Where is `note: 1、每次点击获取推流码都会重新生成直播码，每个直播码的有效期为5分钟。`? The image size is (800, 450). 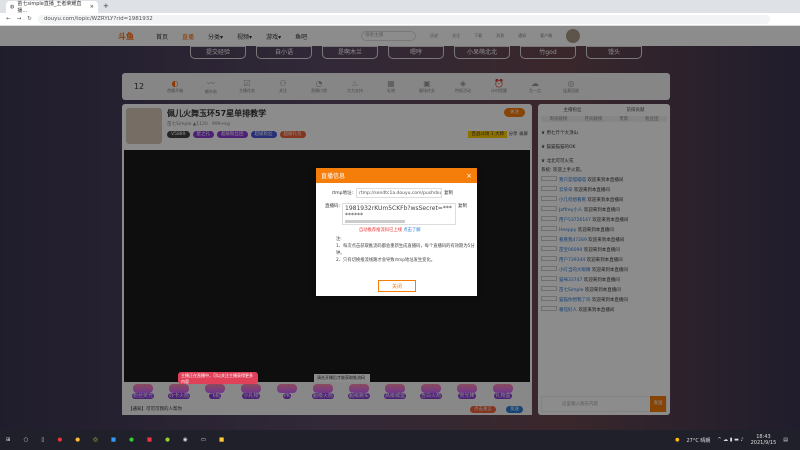 note: 1、每次点击获取推流码都会重新生成直播码，每个直播码的有效期为5分钟。 is located at coordinates (405, 250).